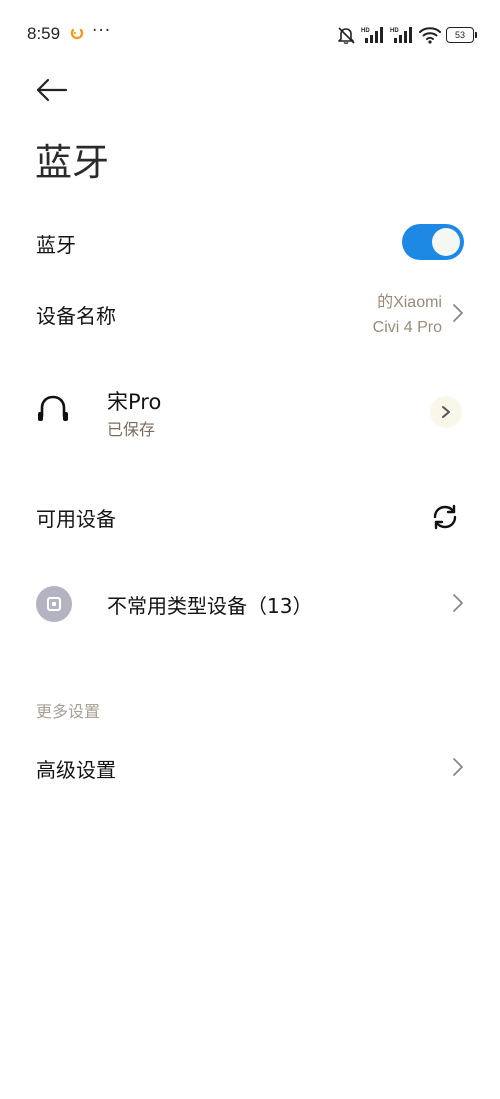  I want to click on wifi-icon, so click(430, 35).